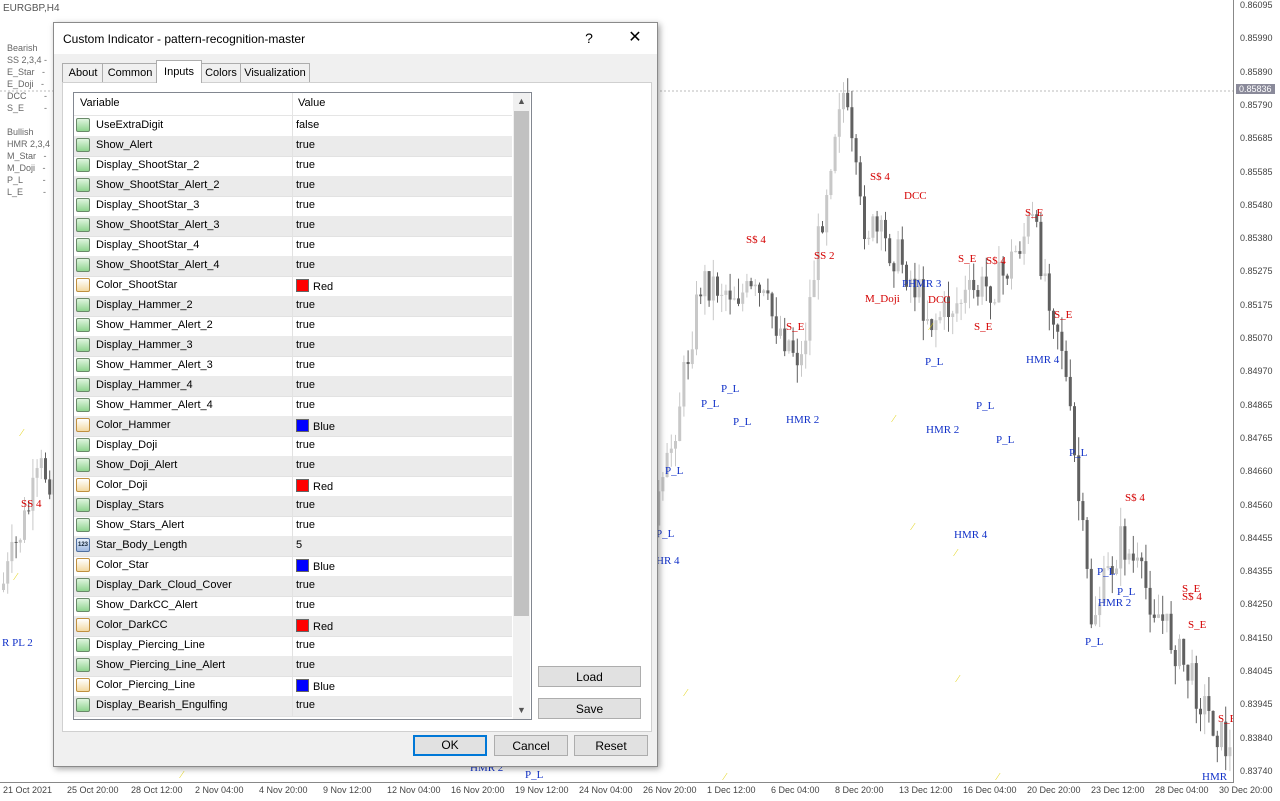 This screenshot has height=801, width=1280. What do you see at coordinates (292, 104) in the screenshot?
I see `column-divider` at bounding box center [292, 104].